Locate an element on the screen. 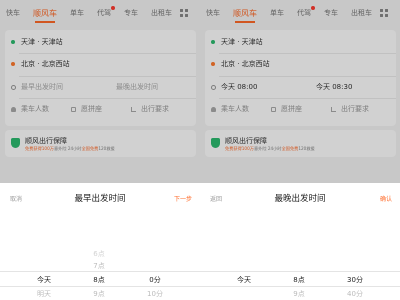  day-option: 明天 is located at coordinates (44, 294).